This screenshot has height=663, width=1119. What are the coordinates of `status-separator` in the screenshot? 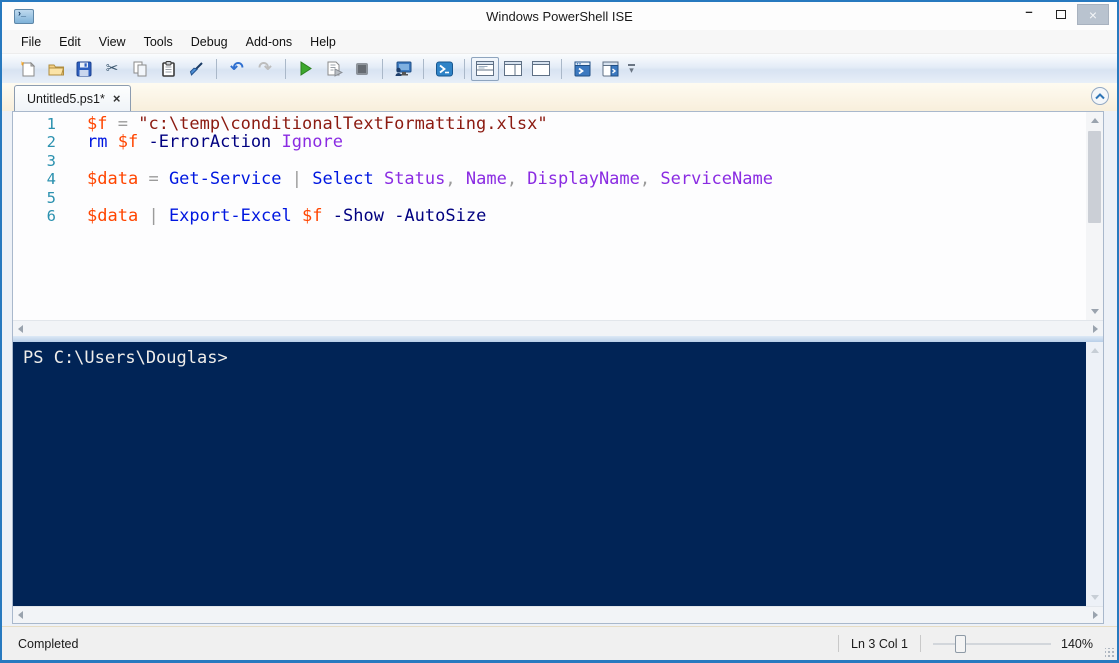 It's located at (839, 643).